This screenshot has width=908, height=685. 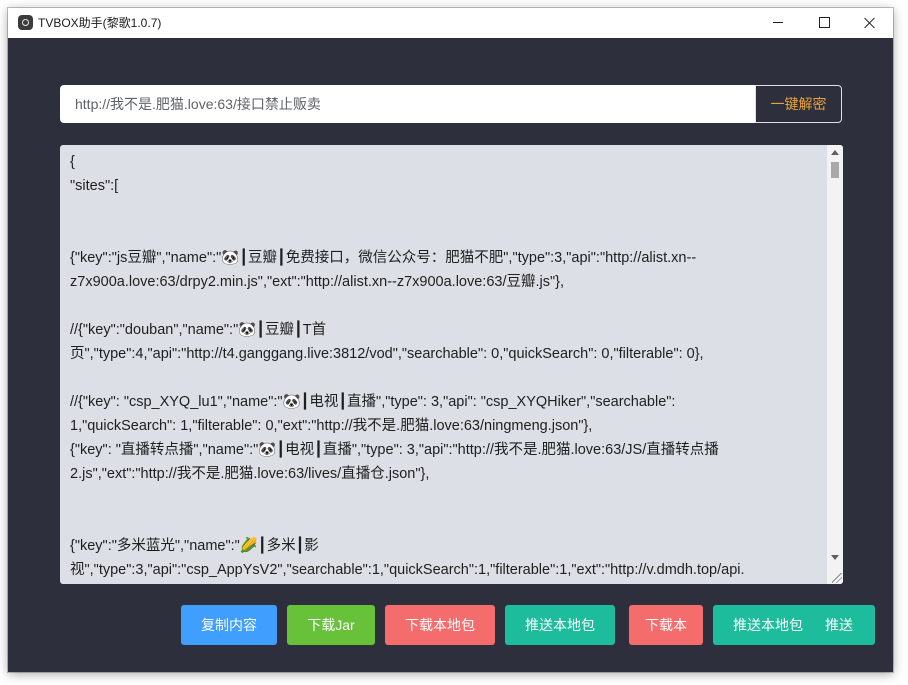 What do you see at coordinates (560, 625) in the screenshot?
I see `push-local-package-button: 推送本地包` at bounding box center [560, 625].